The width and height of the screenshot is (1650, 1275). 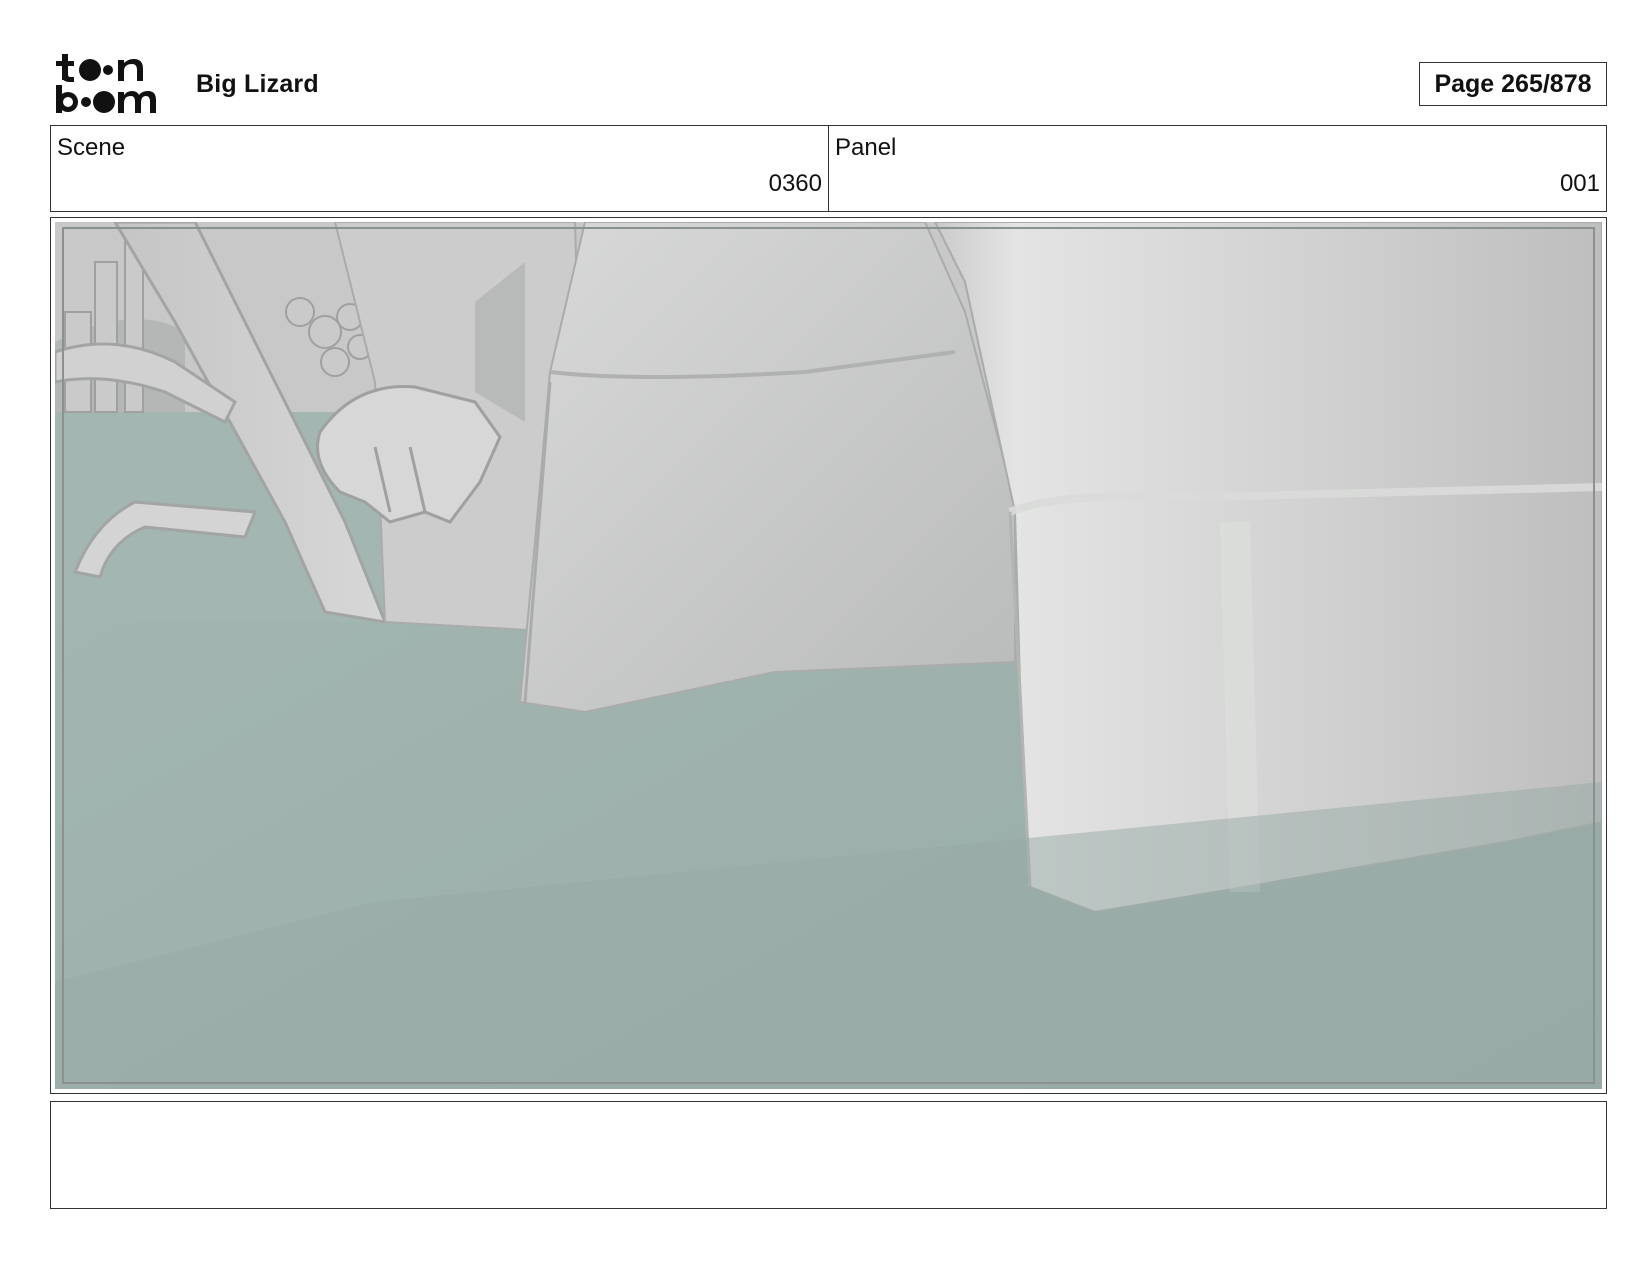 I want to click on scene-value: 0360, so click(x=795, y=183).